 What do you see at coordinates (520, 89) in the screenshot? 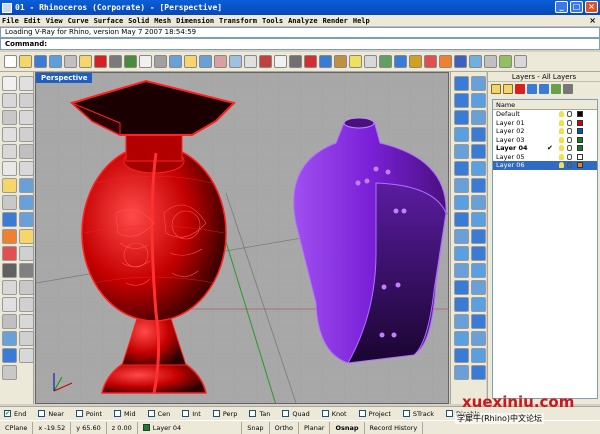
I see `delete-layer-icon` at bounding box center [520, 89].